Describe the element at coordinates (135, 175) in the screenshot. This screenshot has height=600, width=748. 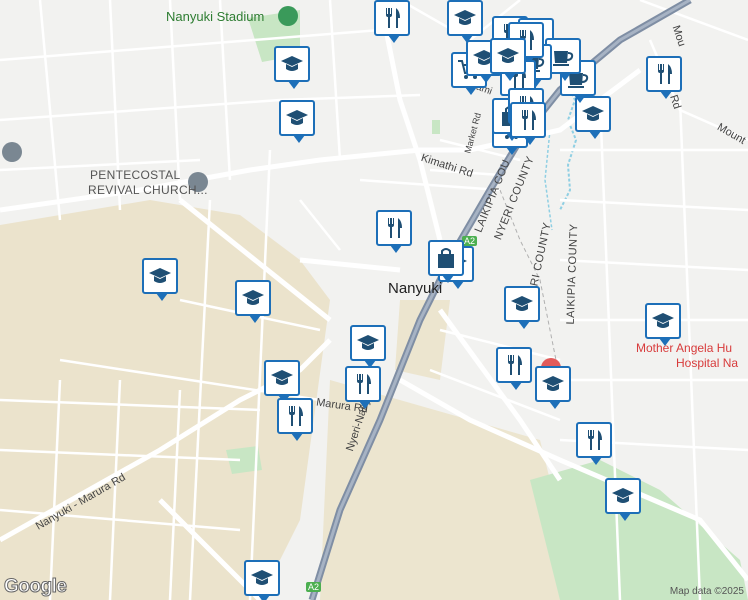
I see `church-label-line1: PENTECOSTAL` at that location.